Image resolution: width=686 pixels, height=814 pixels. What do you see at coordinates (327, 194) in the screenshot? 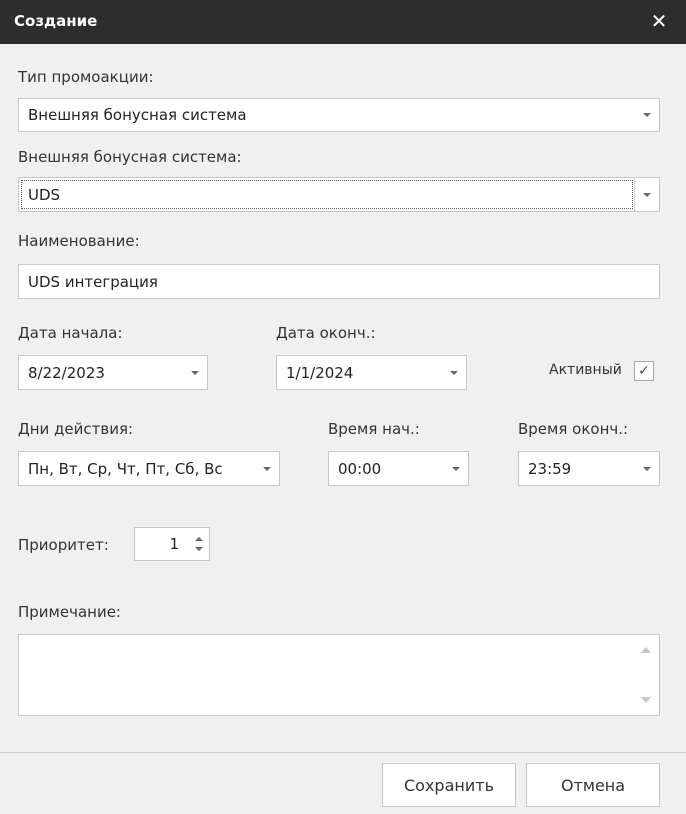
I see `focus-rectangle` at bounding box center [327, 194].